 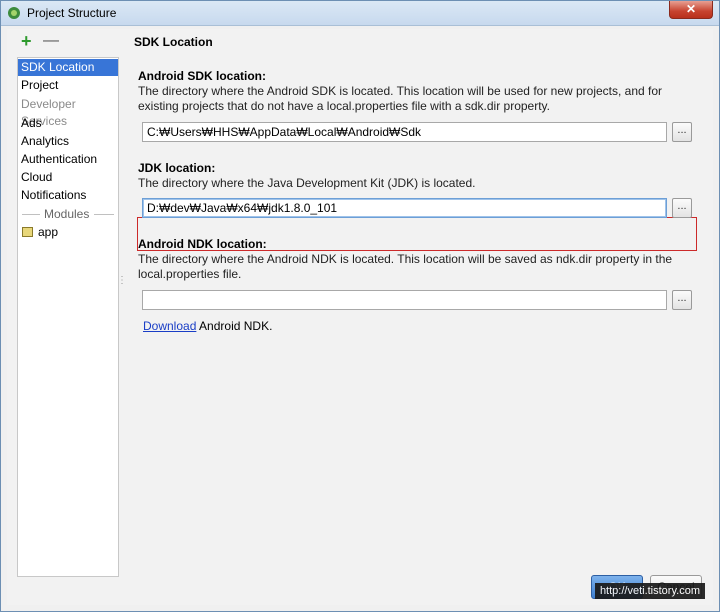 I want to click on android-ndk-label: Android NDK location:, so click(x=202, y=244).